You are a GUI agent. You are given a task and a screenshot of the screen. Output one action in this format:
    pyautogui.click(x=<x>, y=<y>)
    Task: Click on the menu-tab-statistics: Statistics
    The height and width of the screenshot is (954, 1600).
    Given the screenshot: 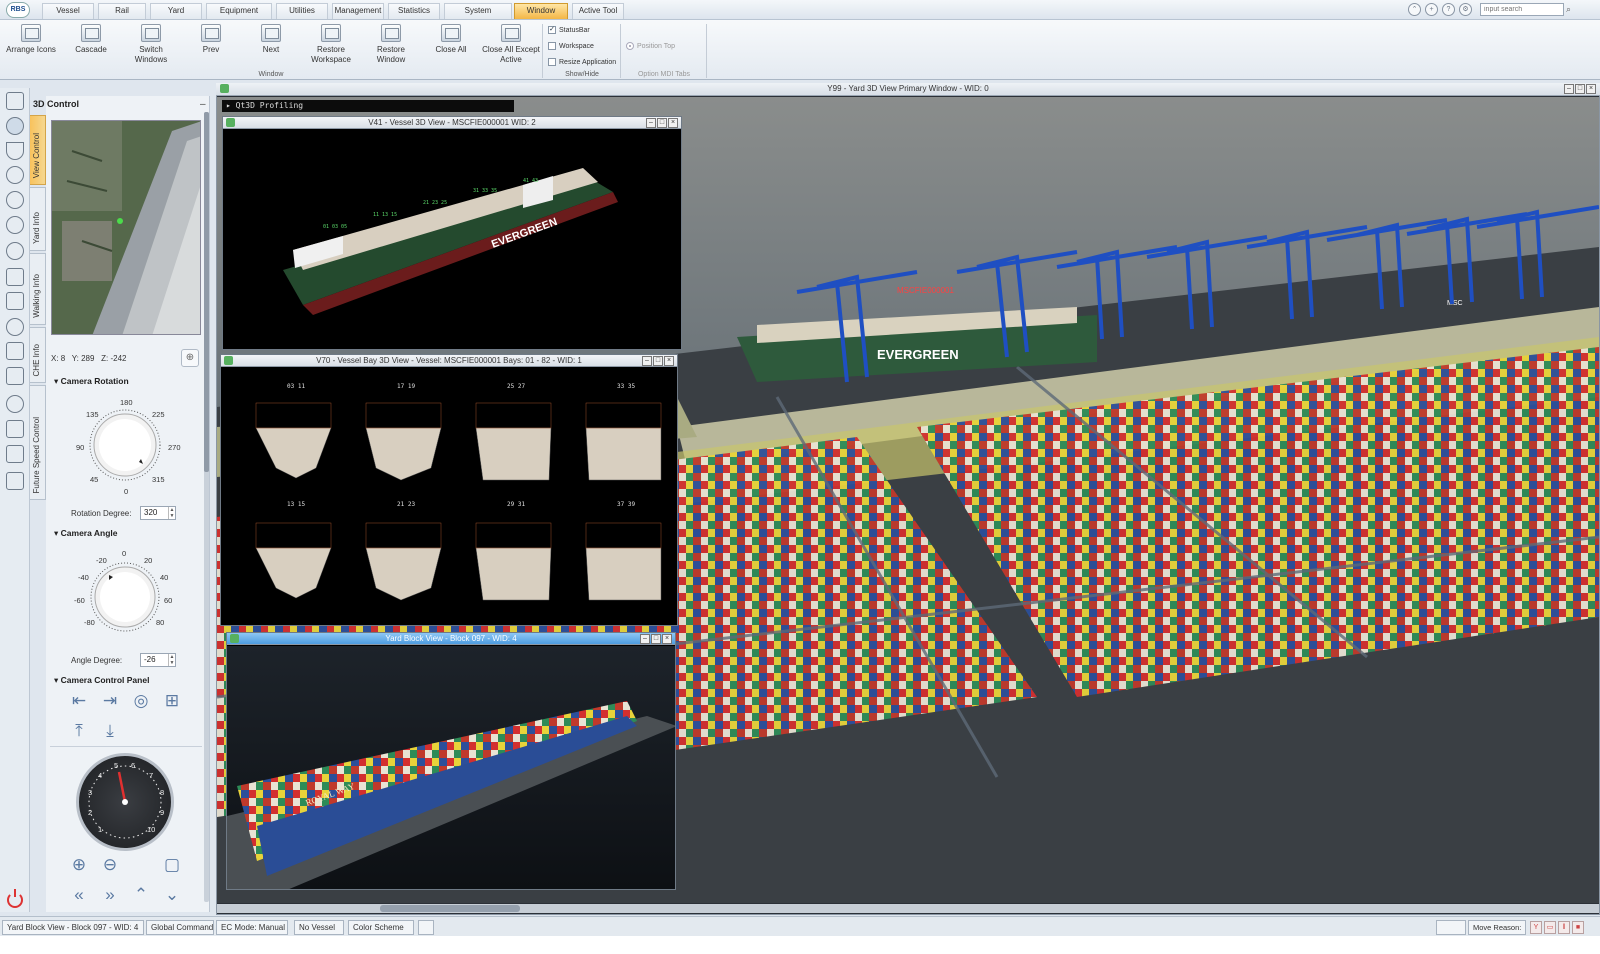 What is the action you would take?
    pyautogui.click(x=414, y=11)
    